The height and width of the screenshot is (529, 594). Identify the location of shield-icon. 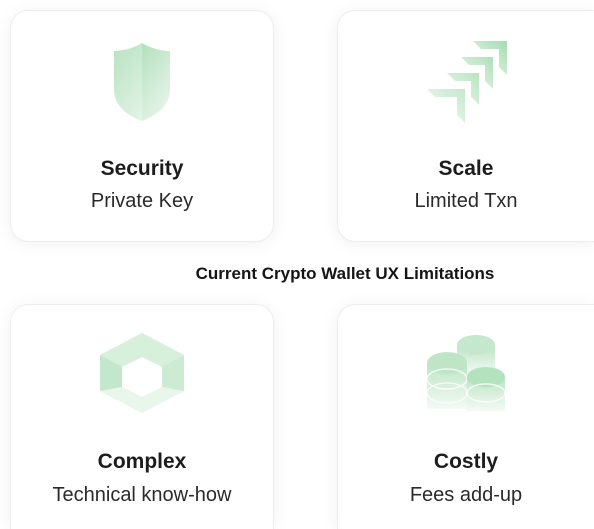
(142, 84).